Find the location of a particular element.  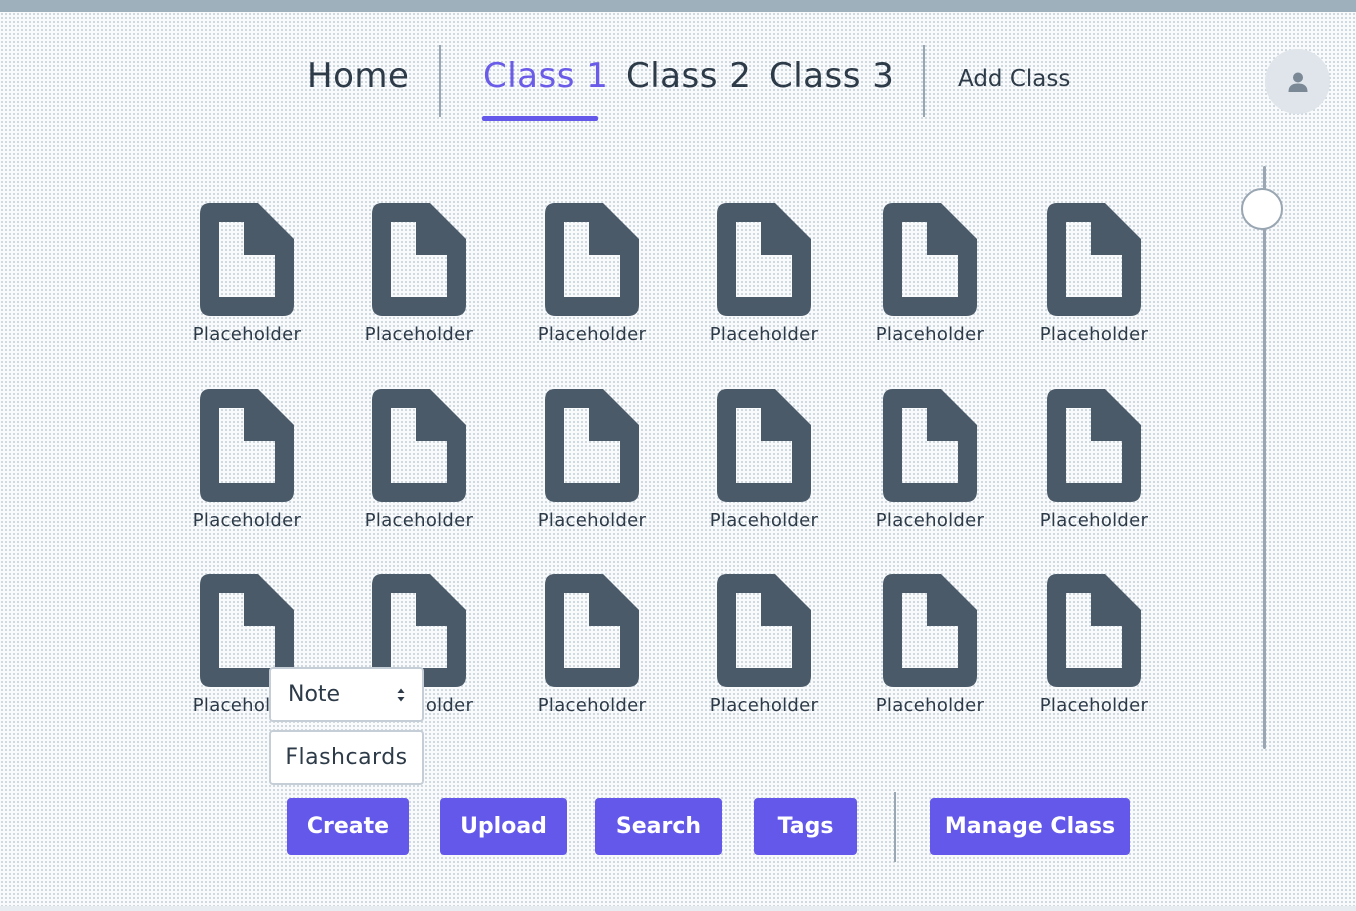

note-type-select: Note is located at coordinates (346, 694).